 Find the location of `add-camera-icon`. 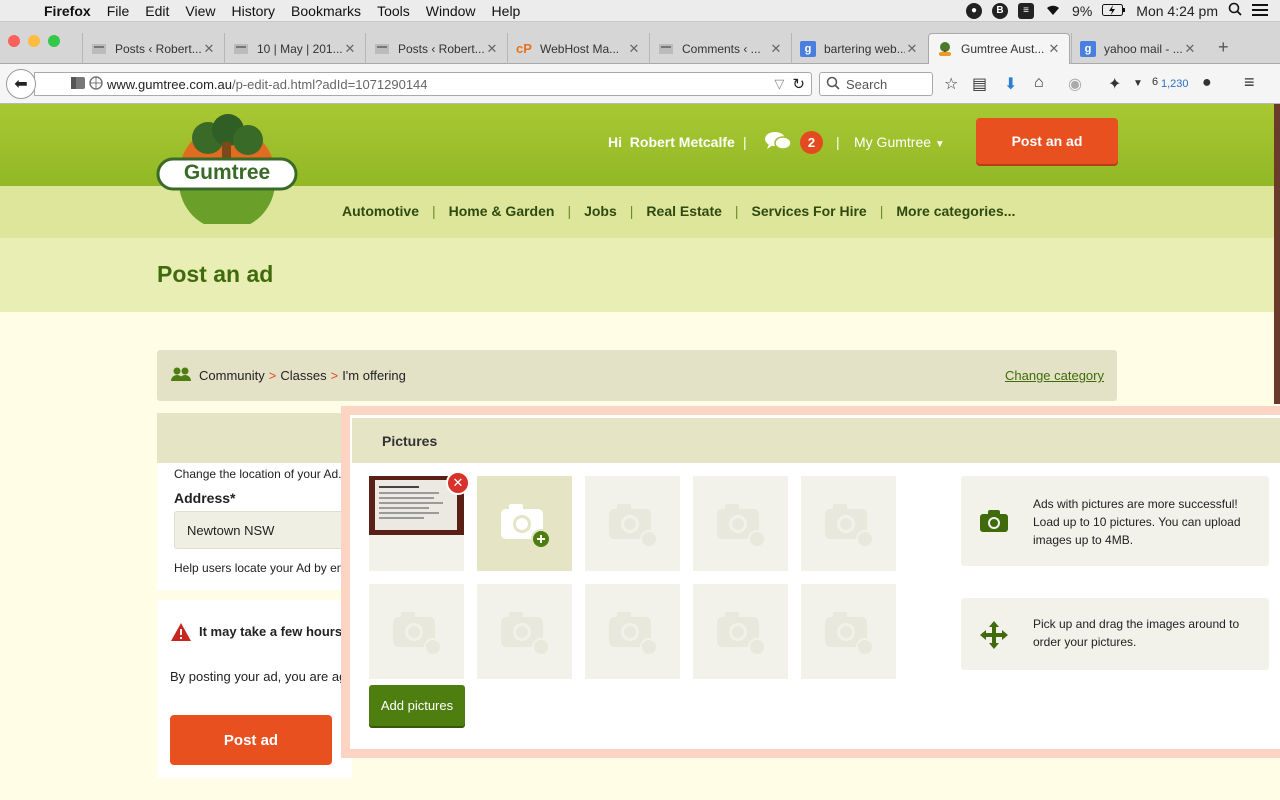

add-camera-icon is located at coordinates (525, 526).